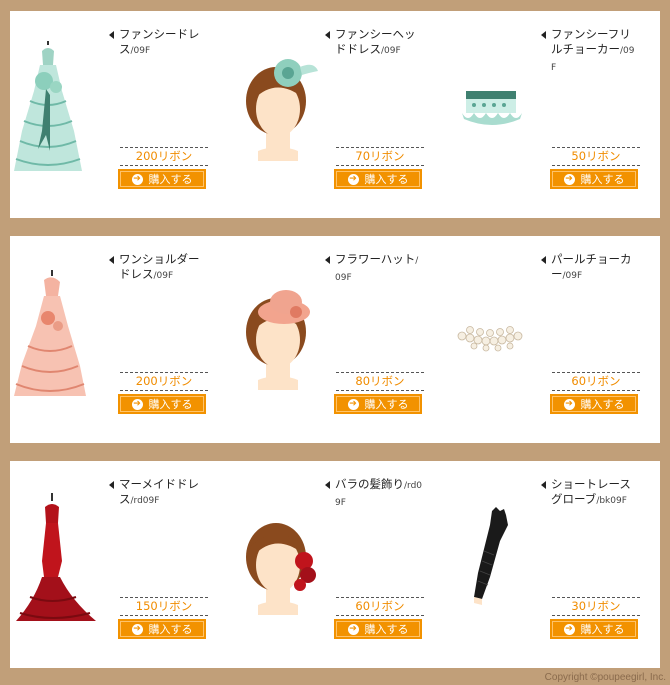 The height and width of the screenshot is (685, 670). I want to click on item-card: バラの髪飾り/rd09F 60リボン ➔ 購入する, so click(334, 564).